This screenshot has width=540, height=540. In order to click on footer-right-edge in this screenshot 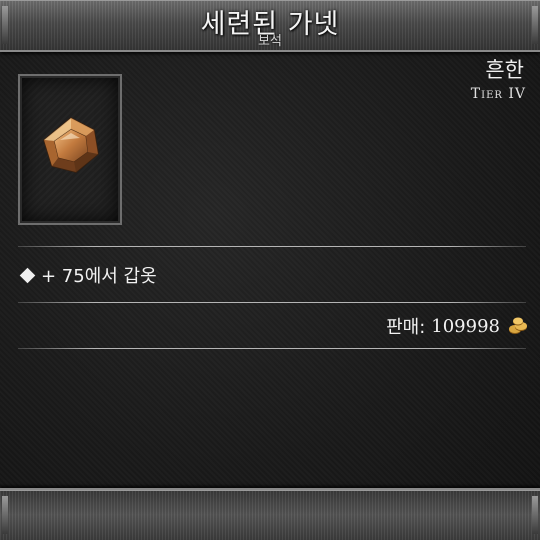, I will do `click(535, 515)`.